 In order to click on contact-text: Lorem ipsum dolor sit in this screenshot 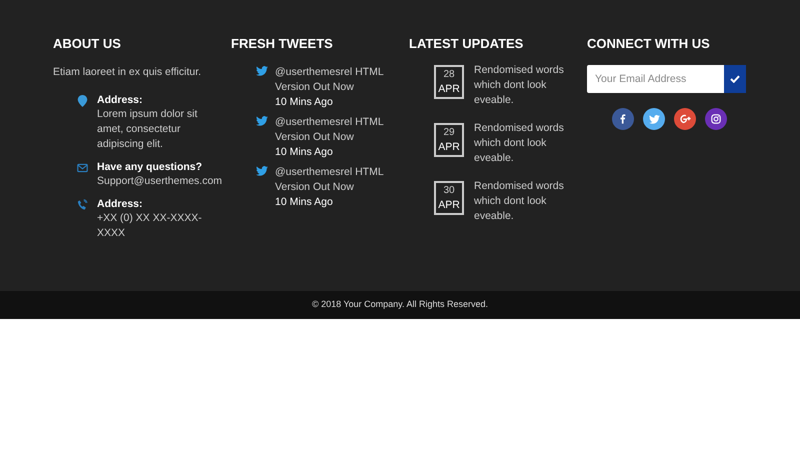, I will do `click(147, 114)`.